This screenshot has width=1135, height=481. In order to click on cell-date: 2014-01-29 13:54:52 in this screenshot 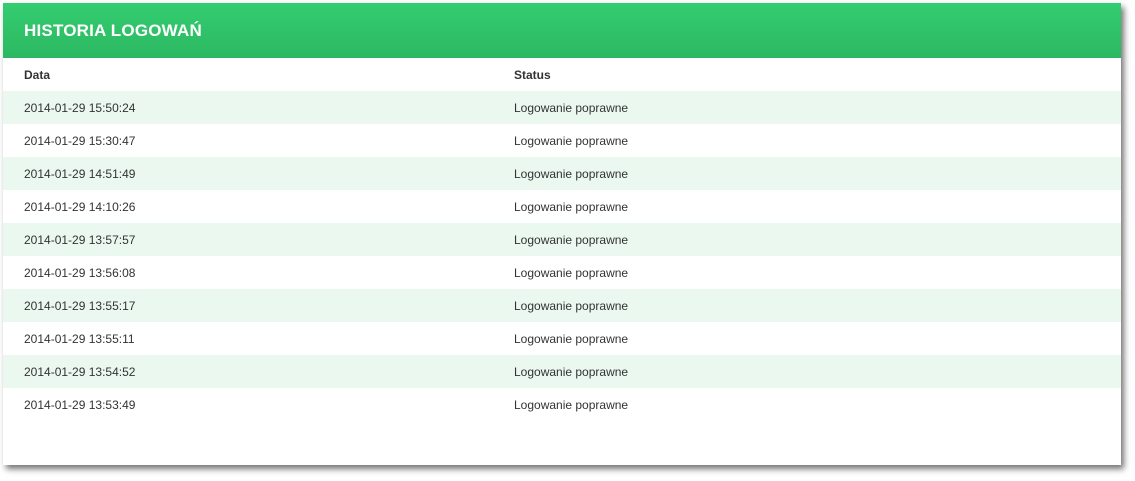, I will do `click(80, 371)`.